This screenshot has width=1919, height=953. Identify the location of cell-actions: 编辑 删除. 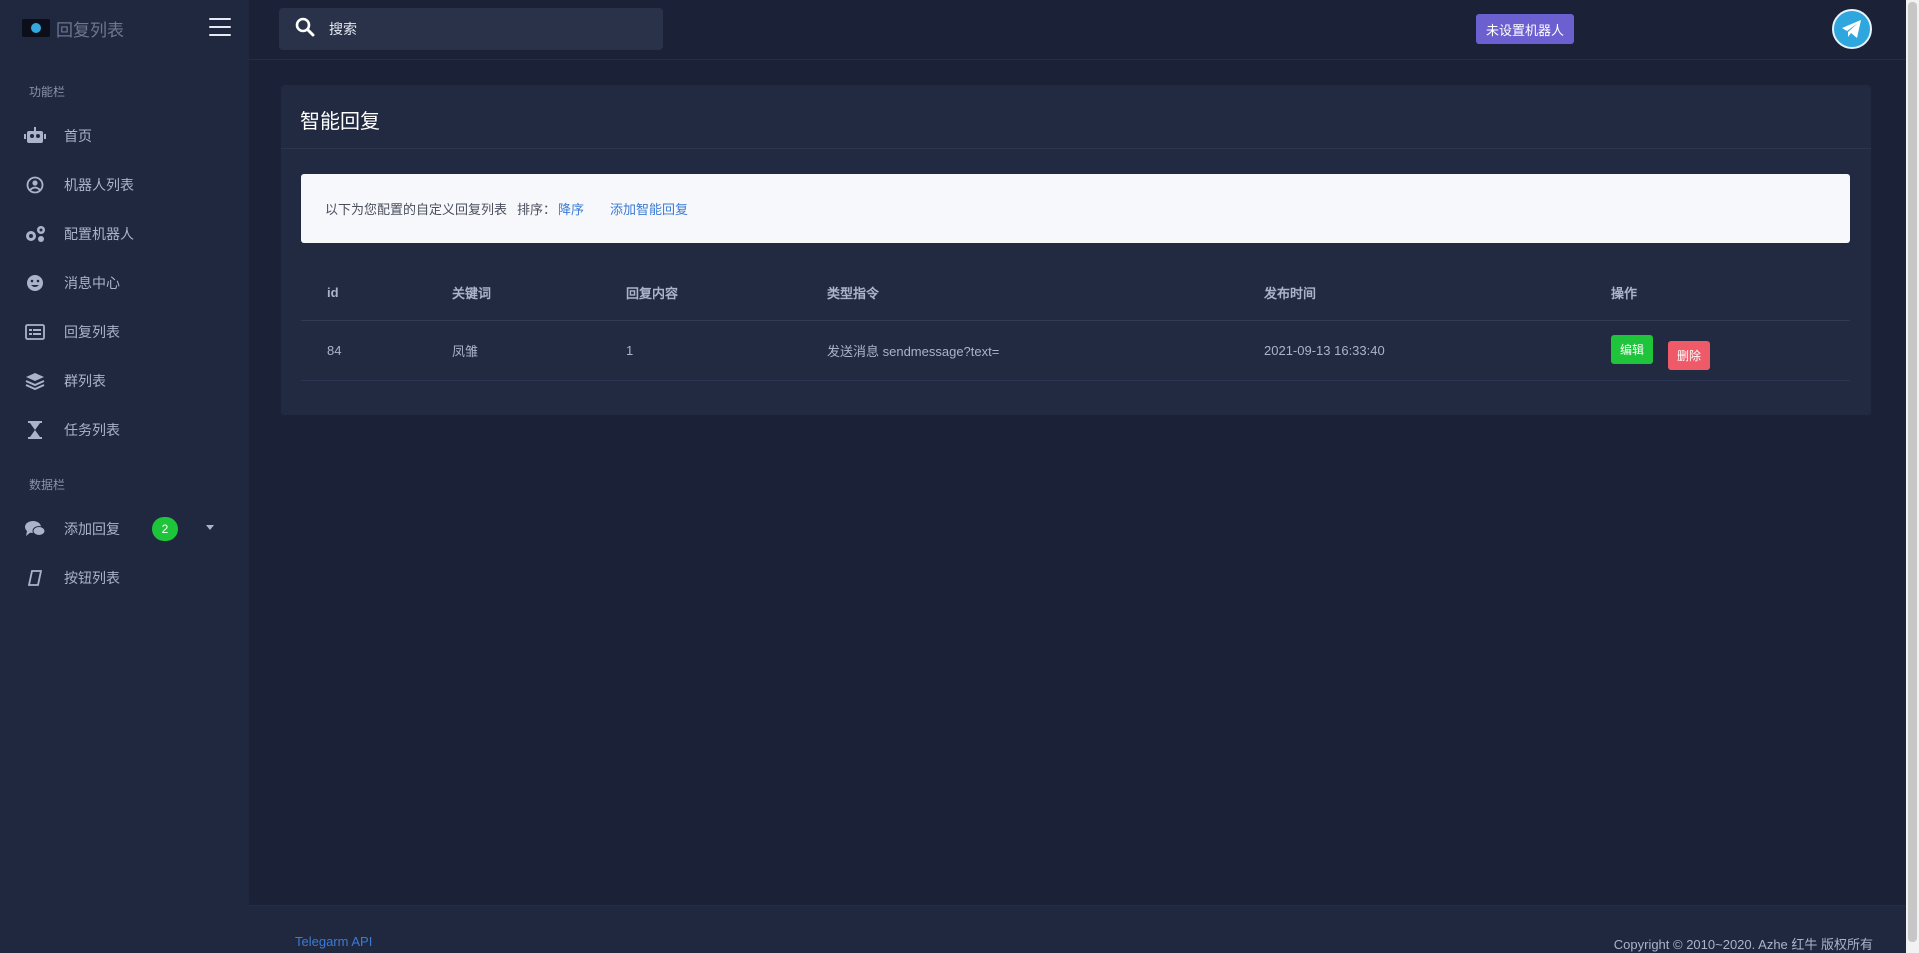
(1717, 350).